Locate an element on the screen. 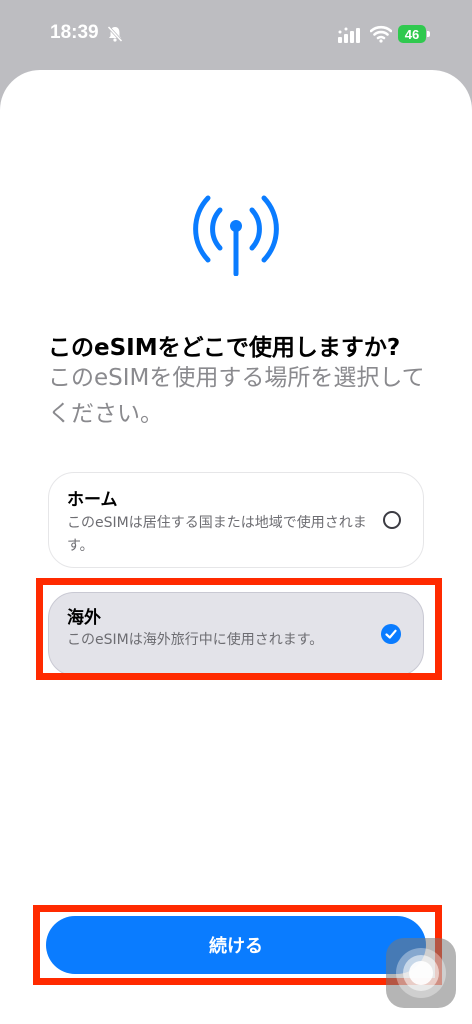  battery-level: 46 is located at coordinates (412, 34).